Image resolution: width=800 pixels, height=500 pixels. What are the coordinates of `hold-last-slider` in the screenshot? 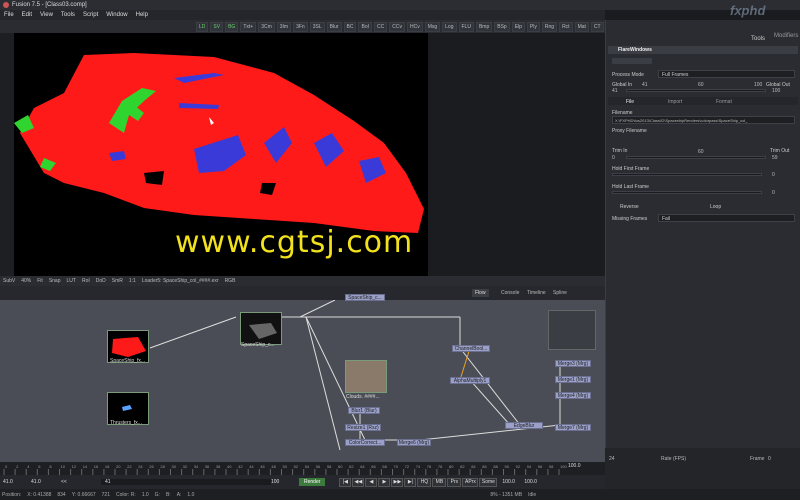 It's located at (687, 192).